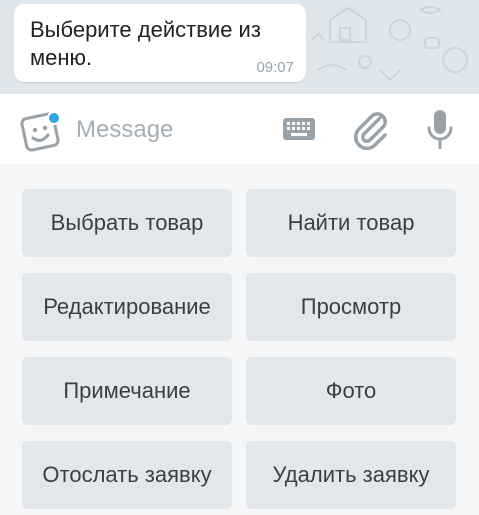 The image size is (479, 515). I want to click on find-product-button: Найти товар, so click(351, 223).